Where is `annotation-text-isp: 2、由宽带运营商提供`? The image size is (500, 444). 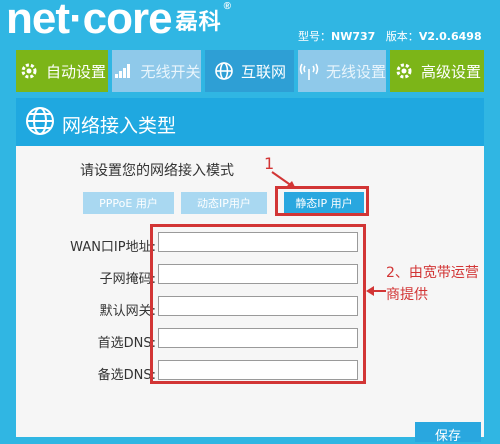 annotation-text-isp: 2、由宽带运营商提供 is located at coordinates (432, 284).